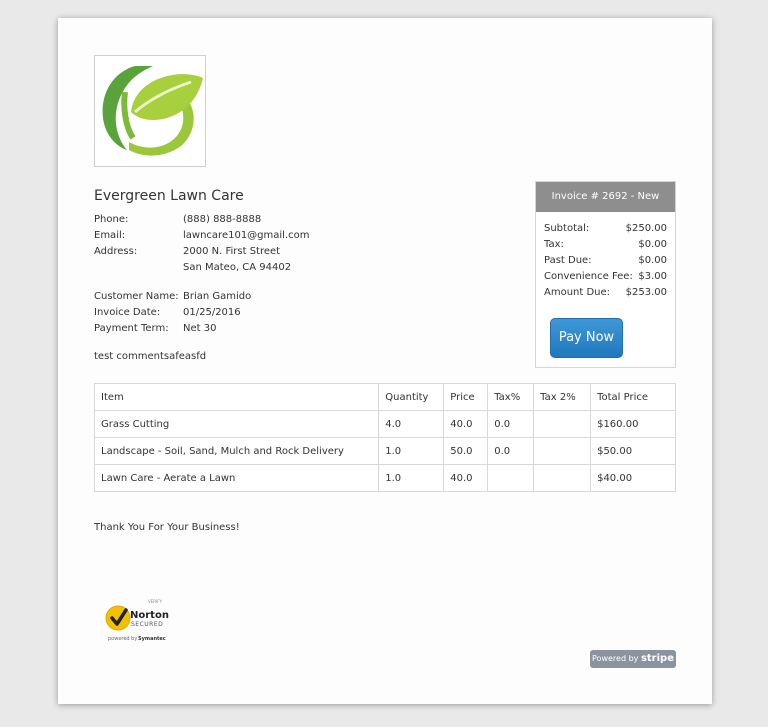 Image resolution: width=768 pixels, height=727 pixels. I want to click on column-header: Tax 2%, so click(562, 397).